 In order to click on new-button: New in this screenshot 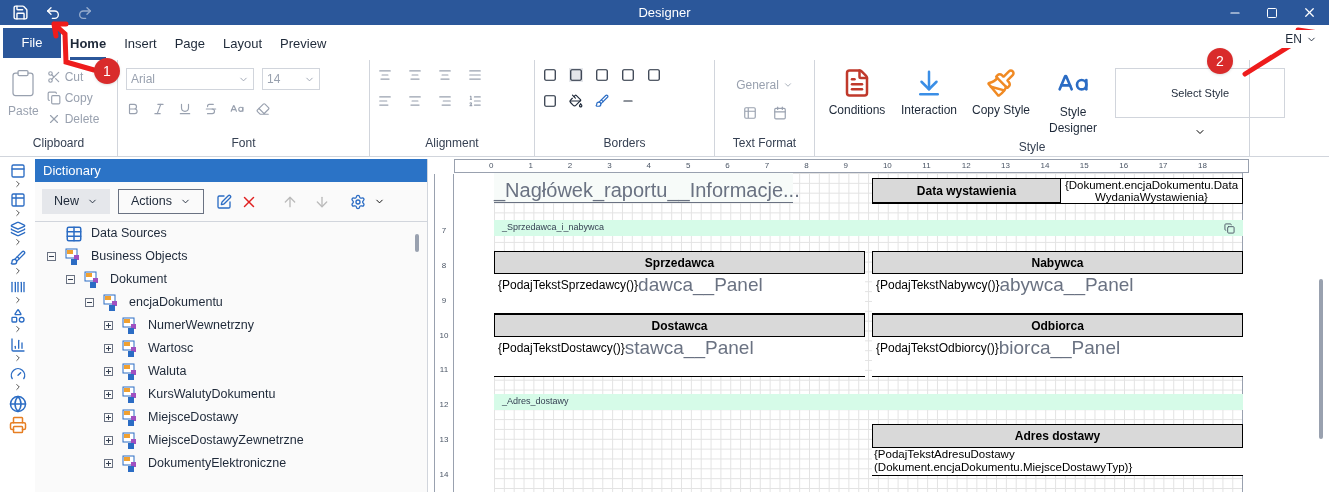, I will do `click(76, 201)`.